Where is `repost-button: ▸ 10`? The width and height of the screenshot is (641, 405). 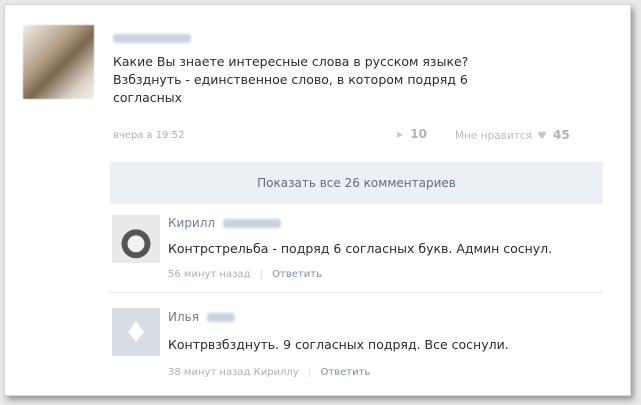 repost-button: ▸ 10 is located at coordinates (412, 134).